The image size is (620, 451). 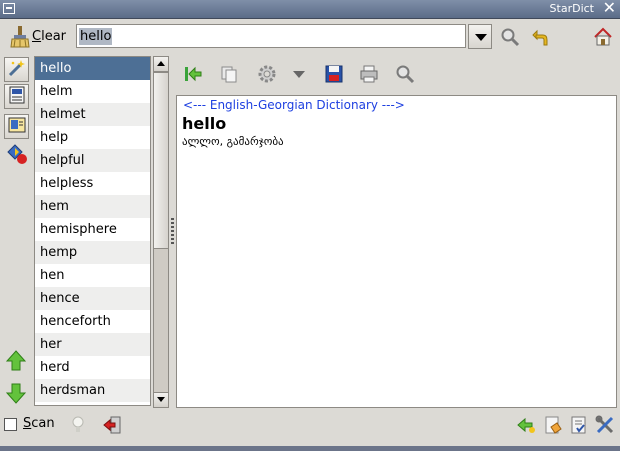 I want to click on history-dropdown-button, so click(x=480, y=36).